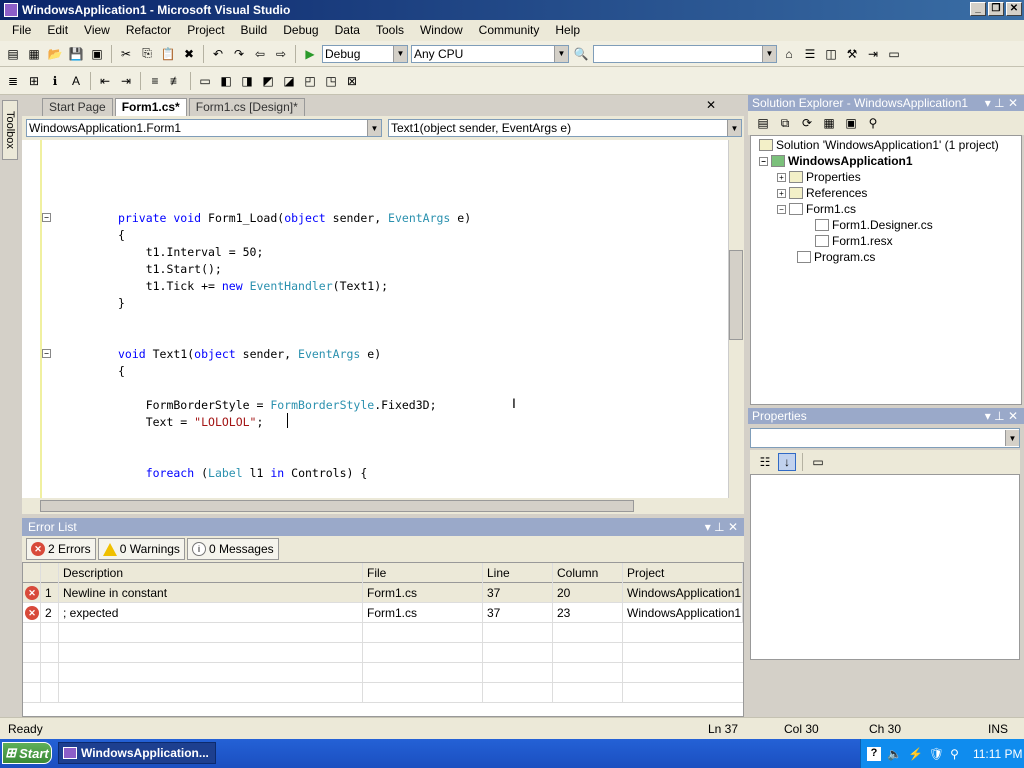 This screenshot has width=1024, height=768. Describe the element at coordinates (13, 54) in the screenshot. I see `new-project-icon: ▤` at that location.